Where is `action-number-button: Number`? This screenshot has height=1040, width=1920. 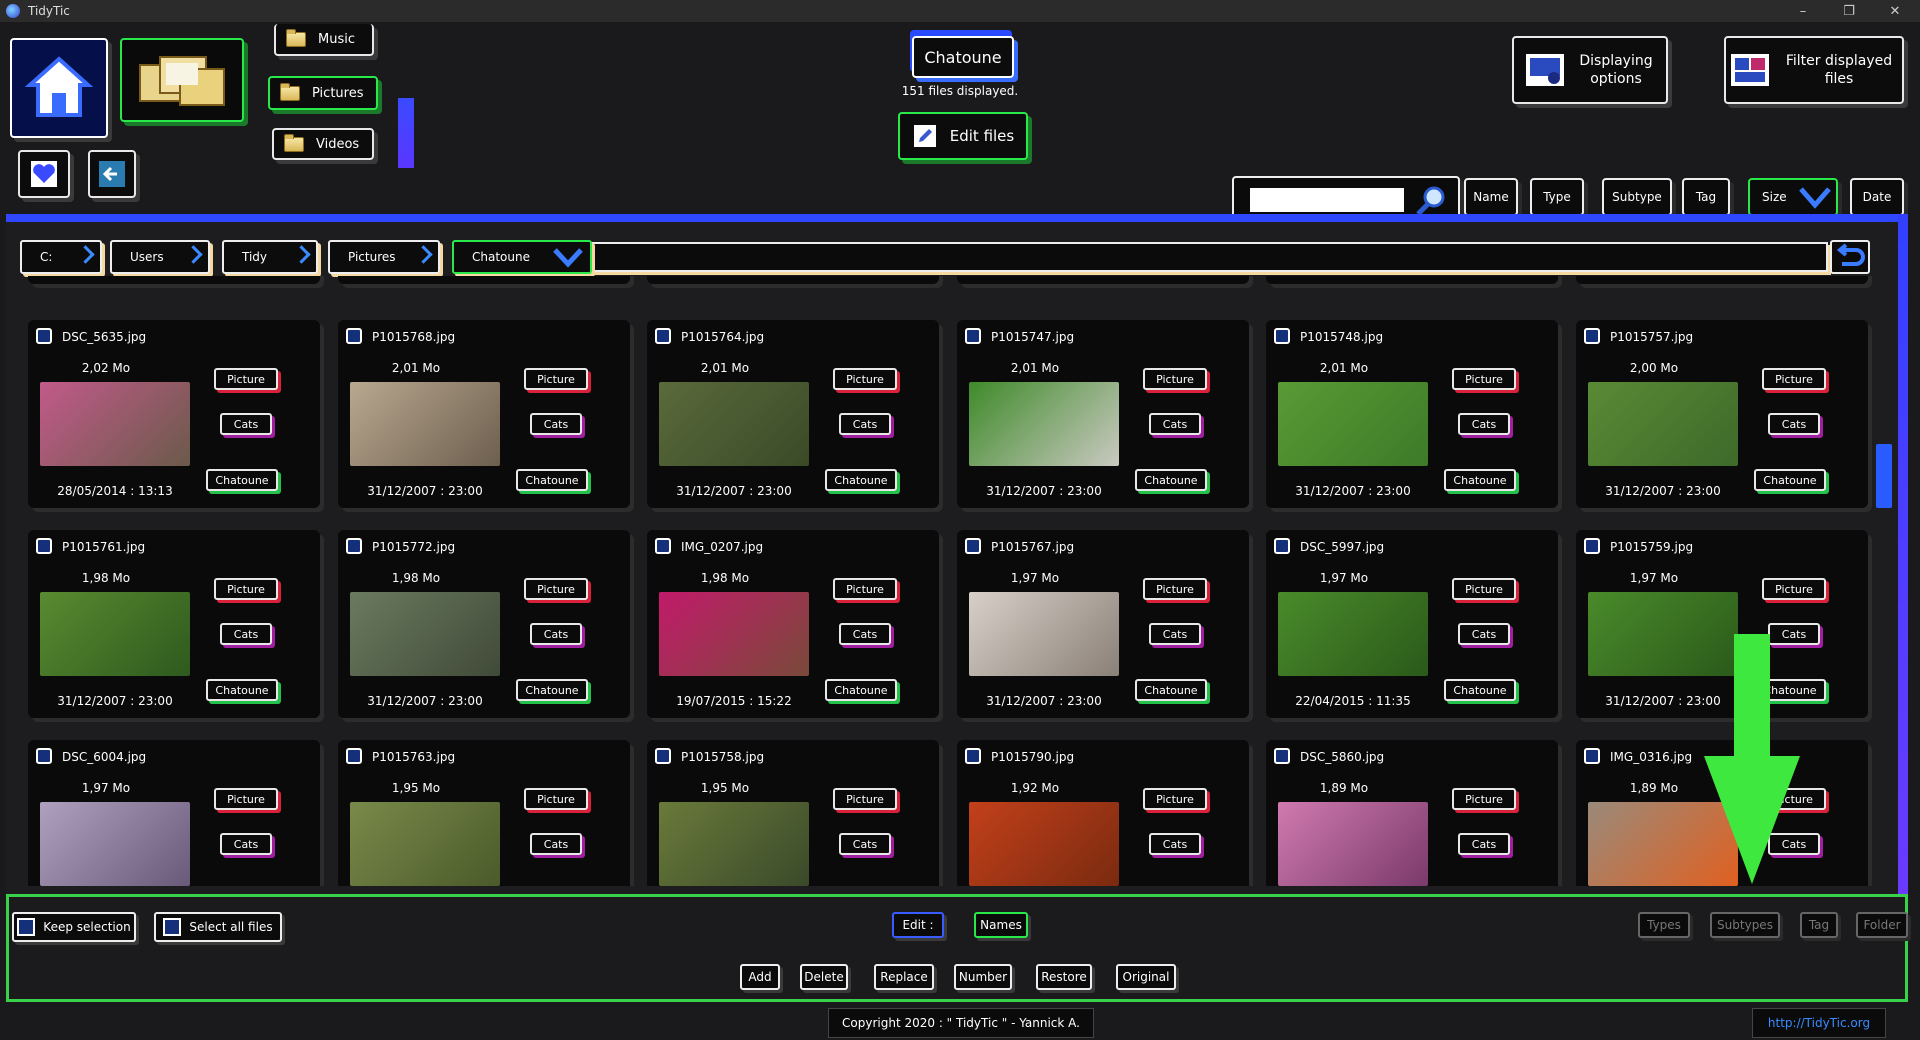 action-number-button: Number is located at coordinates (983, 977).